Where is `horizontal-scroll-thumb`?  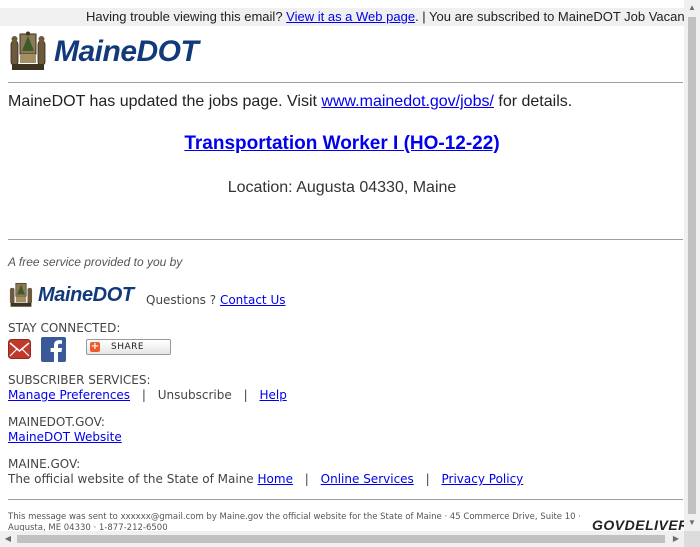 horizontal-scroll-thumb is located at coordinates (341, 539).